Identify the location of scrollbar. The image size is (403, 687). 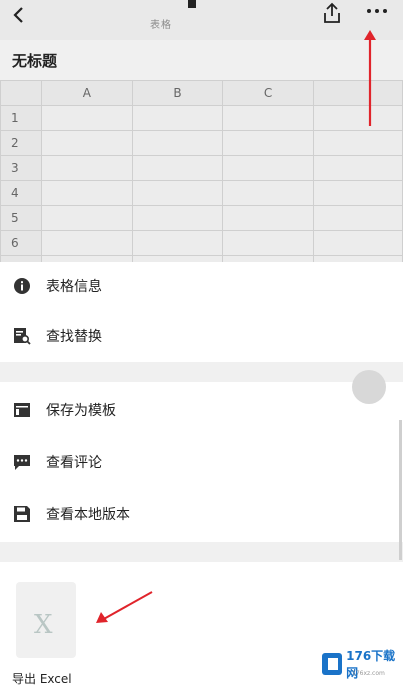
(400, 490).